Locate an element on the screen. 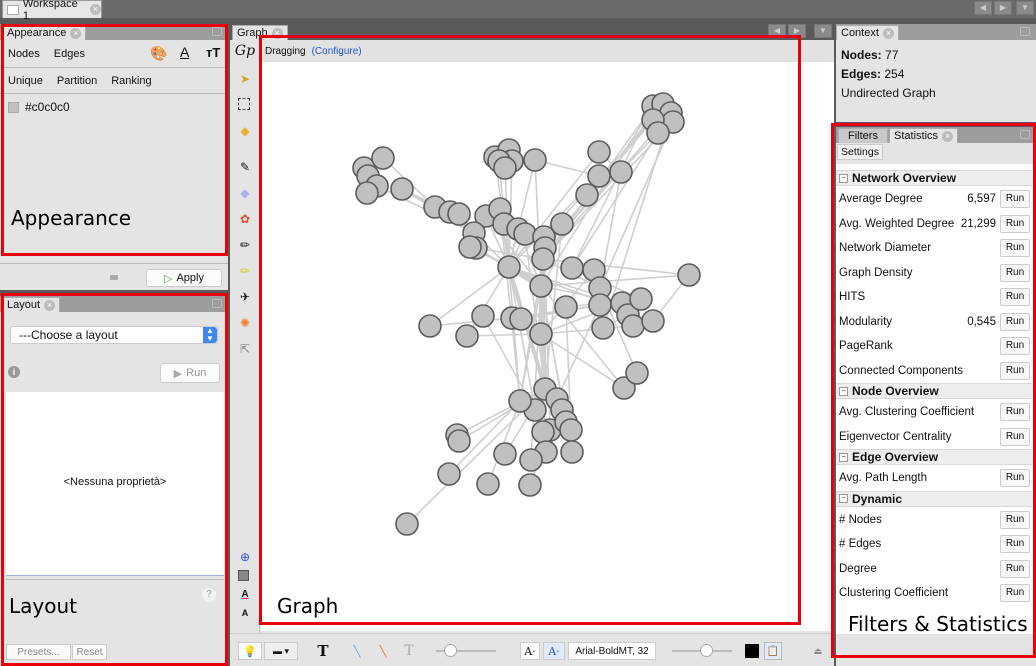 The image size is (1036, 666). workspace-tab: Workspace 1 × is located at coordinates (52, 11).